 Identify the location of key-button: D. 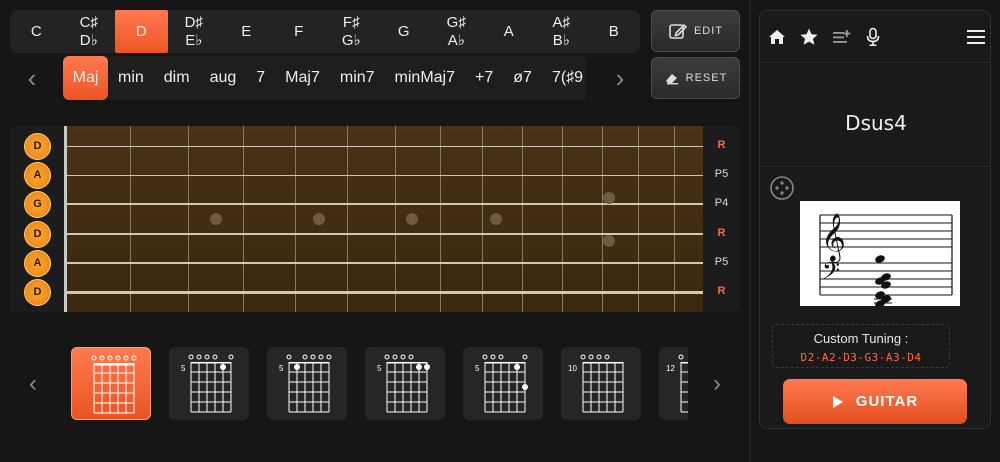
(141, 31).